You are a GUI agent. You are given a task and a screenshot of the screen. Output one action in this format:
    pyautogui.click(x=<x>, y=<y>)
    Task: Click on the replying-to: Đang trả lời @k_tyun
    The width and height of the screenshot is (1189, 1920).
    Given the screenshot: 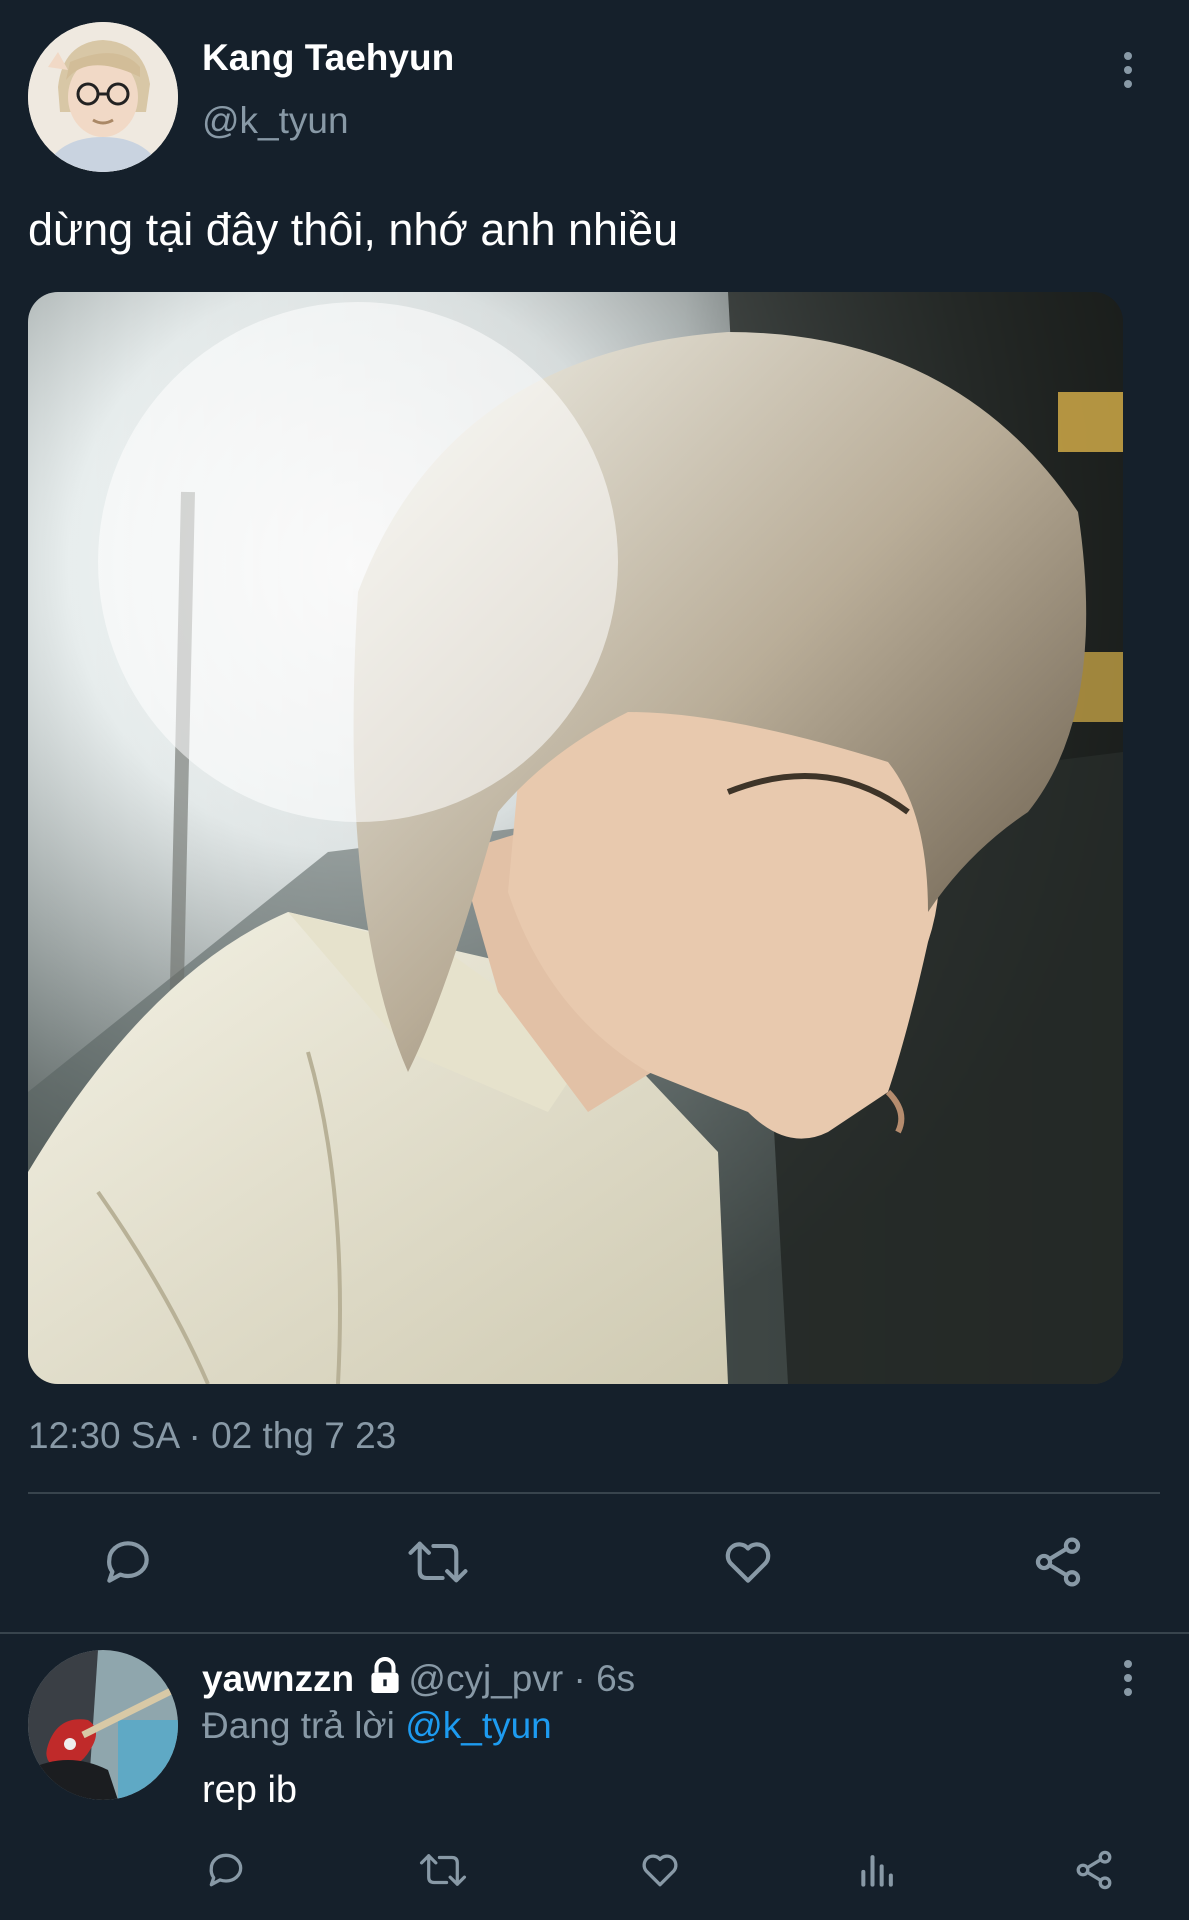 What is the action you would take?
    pyautogui.click(x=377, y=1726)
    